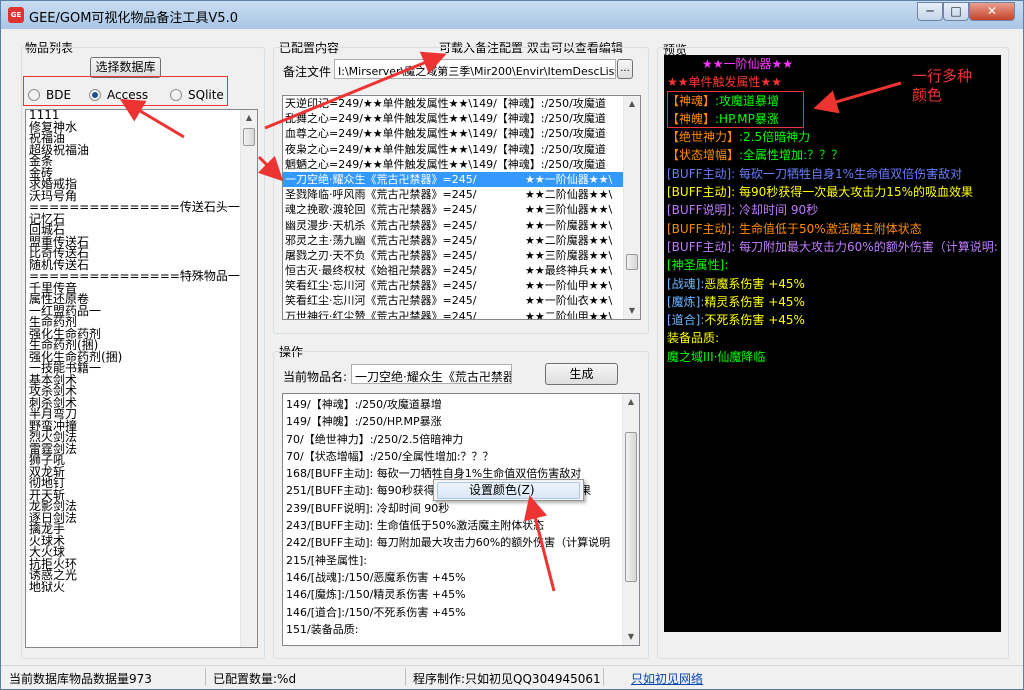  I want to click on preview-line: [魔炼]:精灵系伤害 +45%, so click(832, 302).